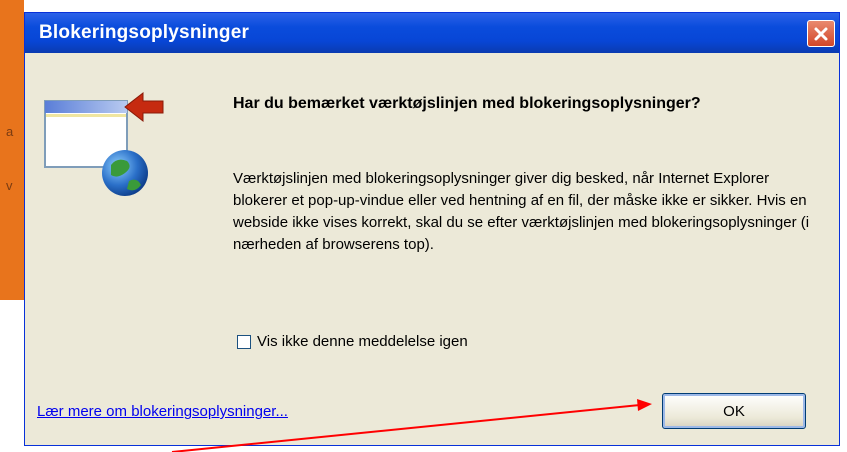 This screenshot has width=847, height=452. I want to click on ok-button: OK, so click(734, 411).